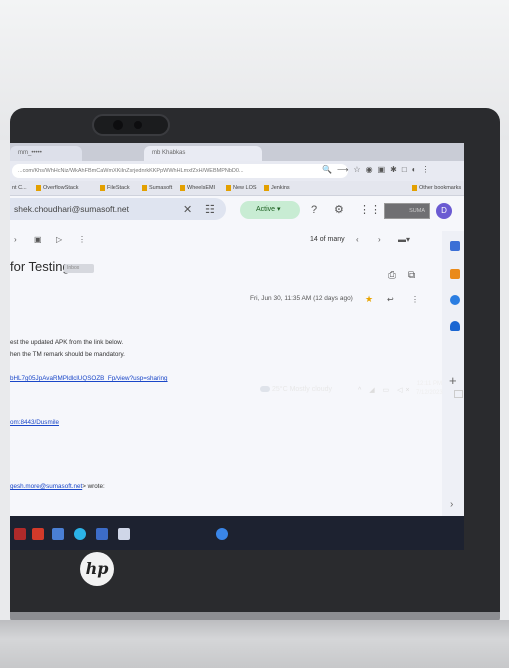 The width and height of the screenshot is (509, 668). What do you see at coordinates (440, 188) in the screenshot?
I see `bookmark-label: Other bookmarks` at bounding box center [440, 188].